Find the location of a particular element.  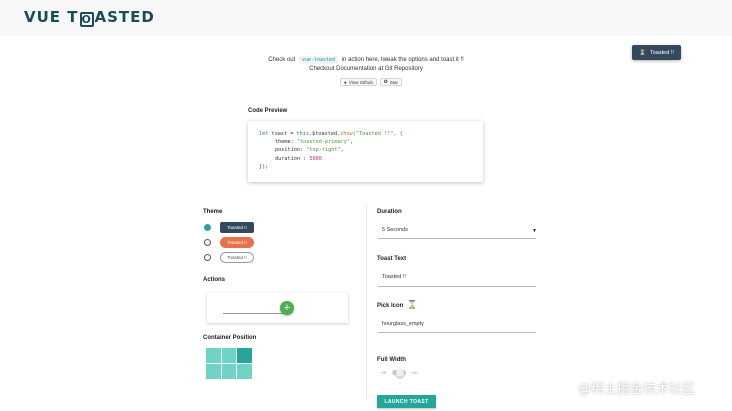

github-buttons: ● View Github ✪ Star is located at coordinates (371, 82).